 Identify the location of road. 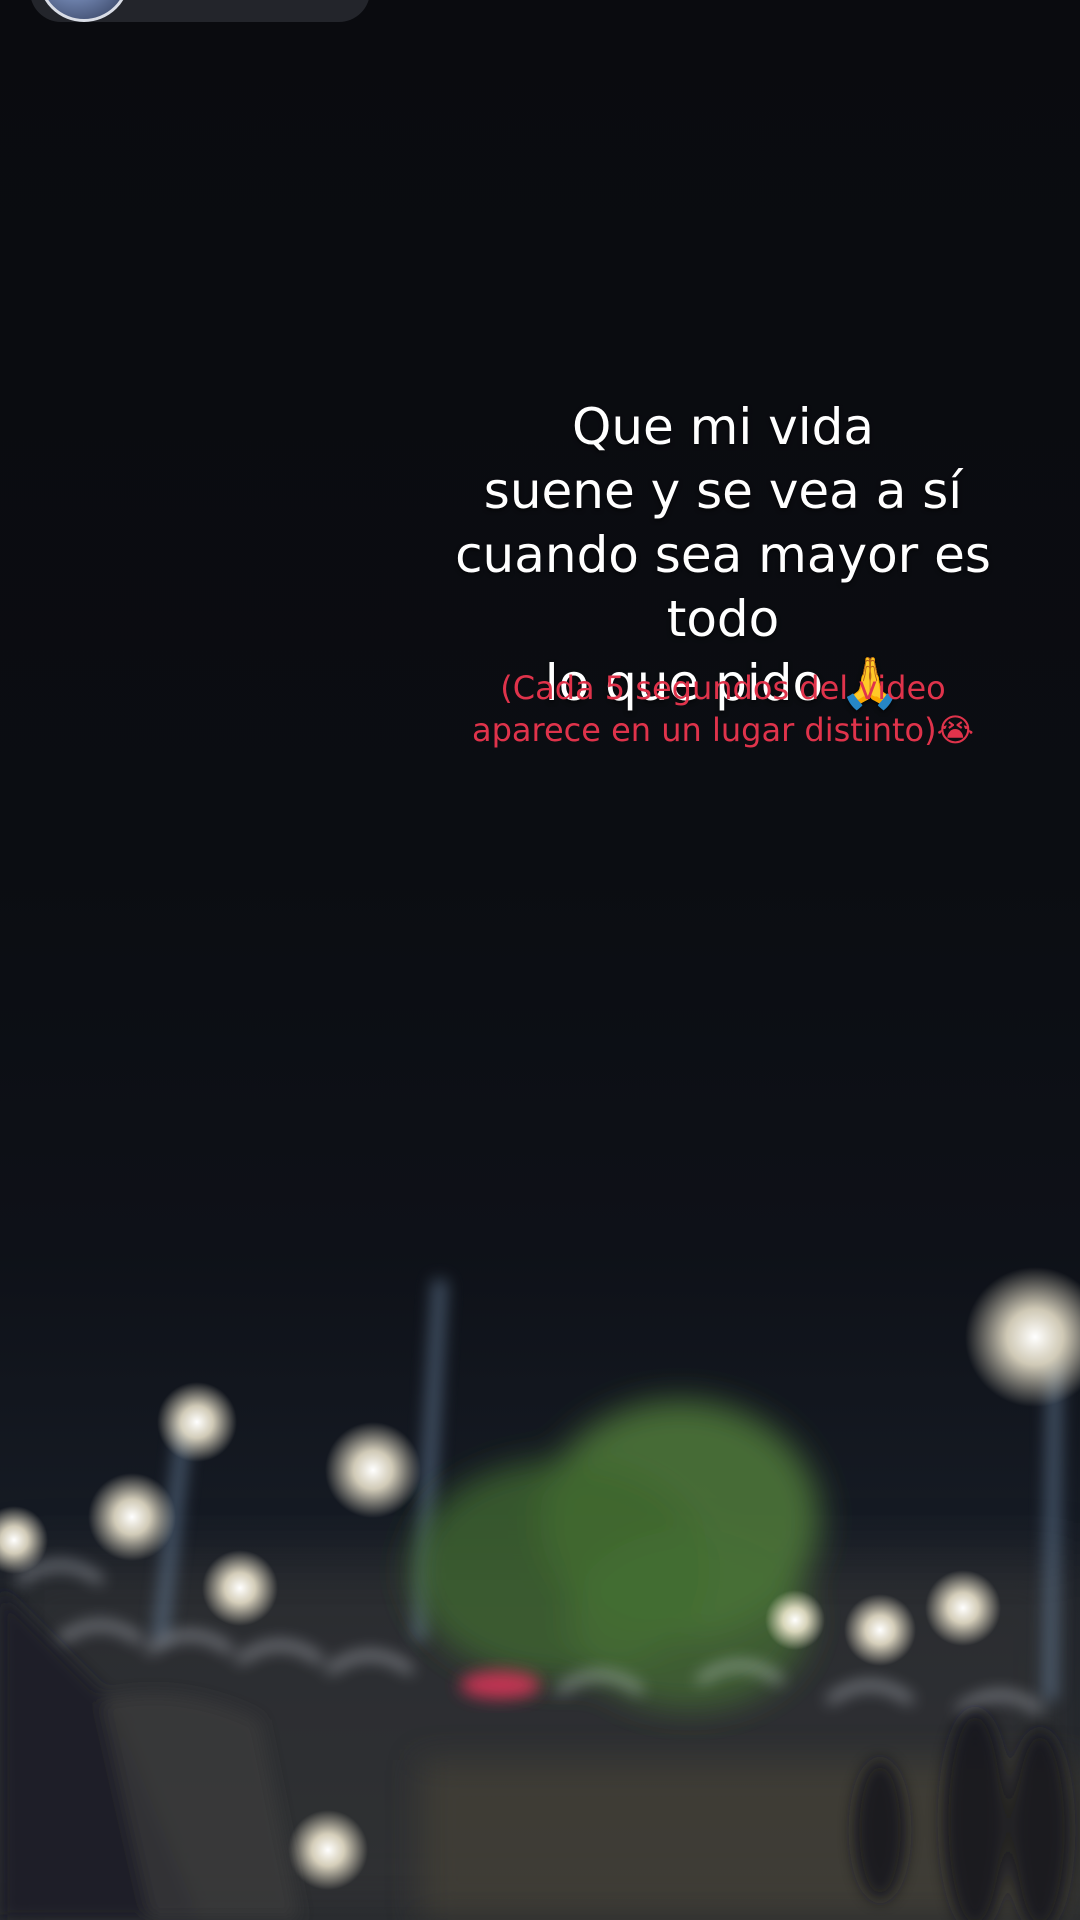
(750, 1840).